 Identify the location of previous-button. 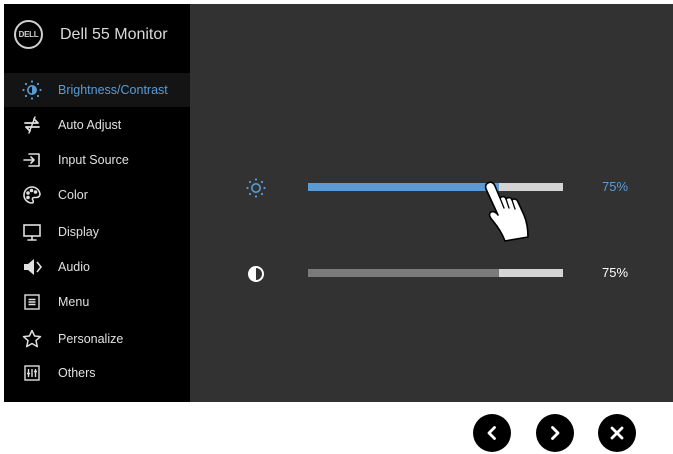
(492, 433).